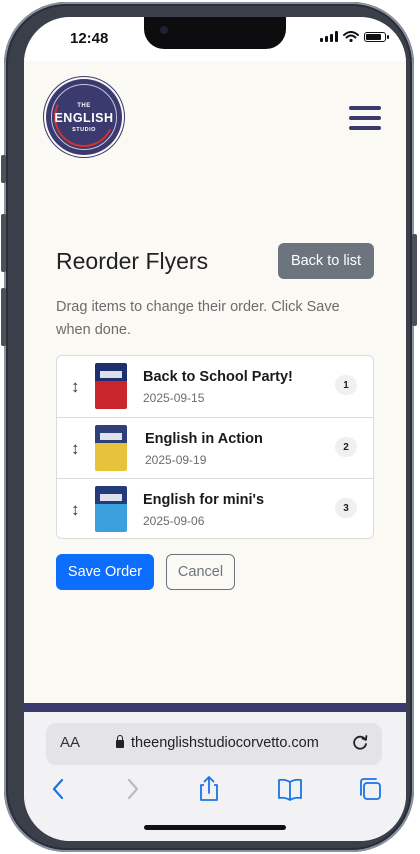  I want to click on status-time: 12:48, so click(89, 38).